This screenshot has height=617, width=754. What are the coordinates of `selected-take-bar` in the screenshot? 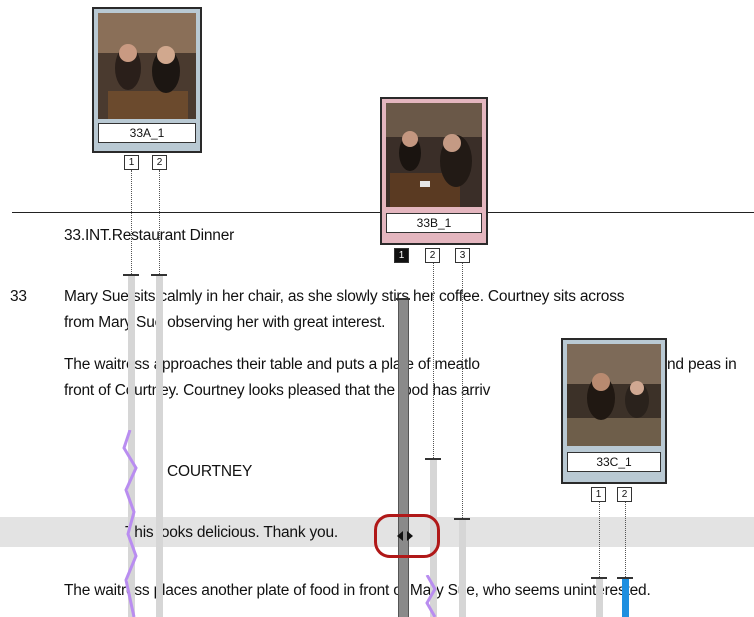 It's located at (625, 597).